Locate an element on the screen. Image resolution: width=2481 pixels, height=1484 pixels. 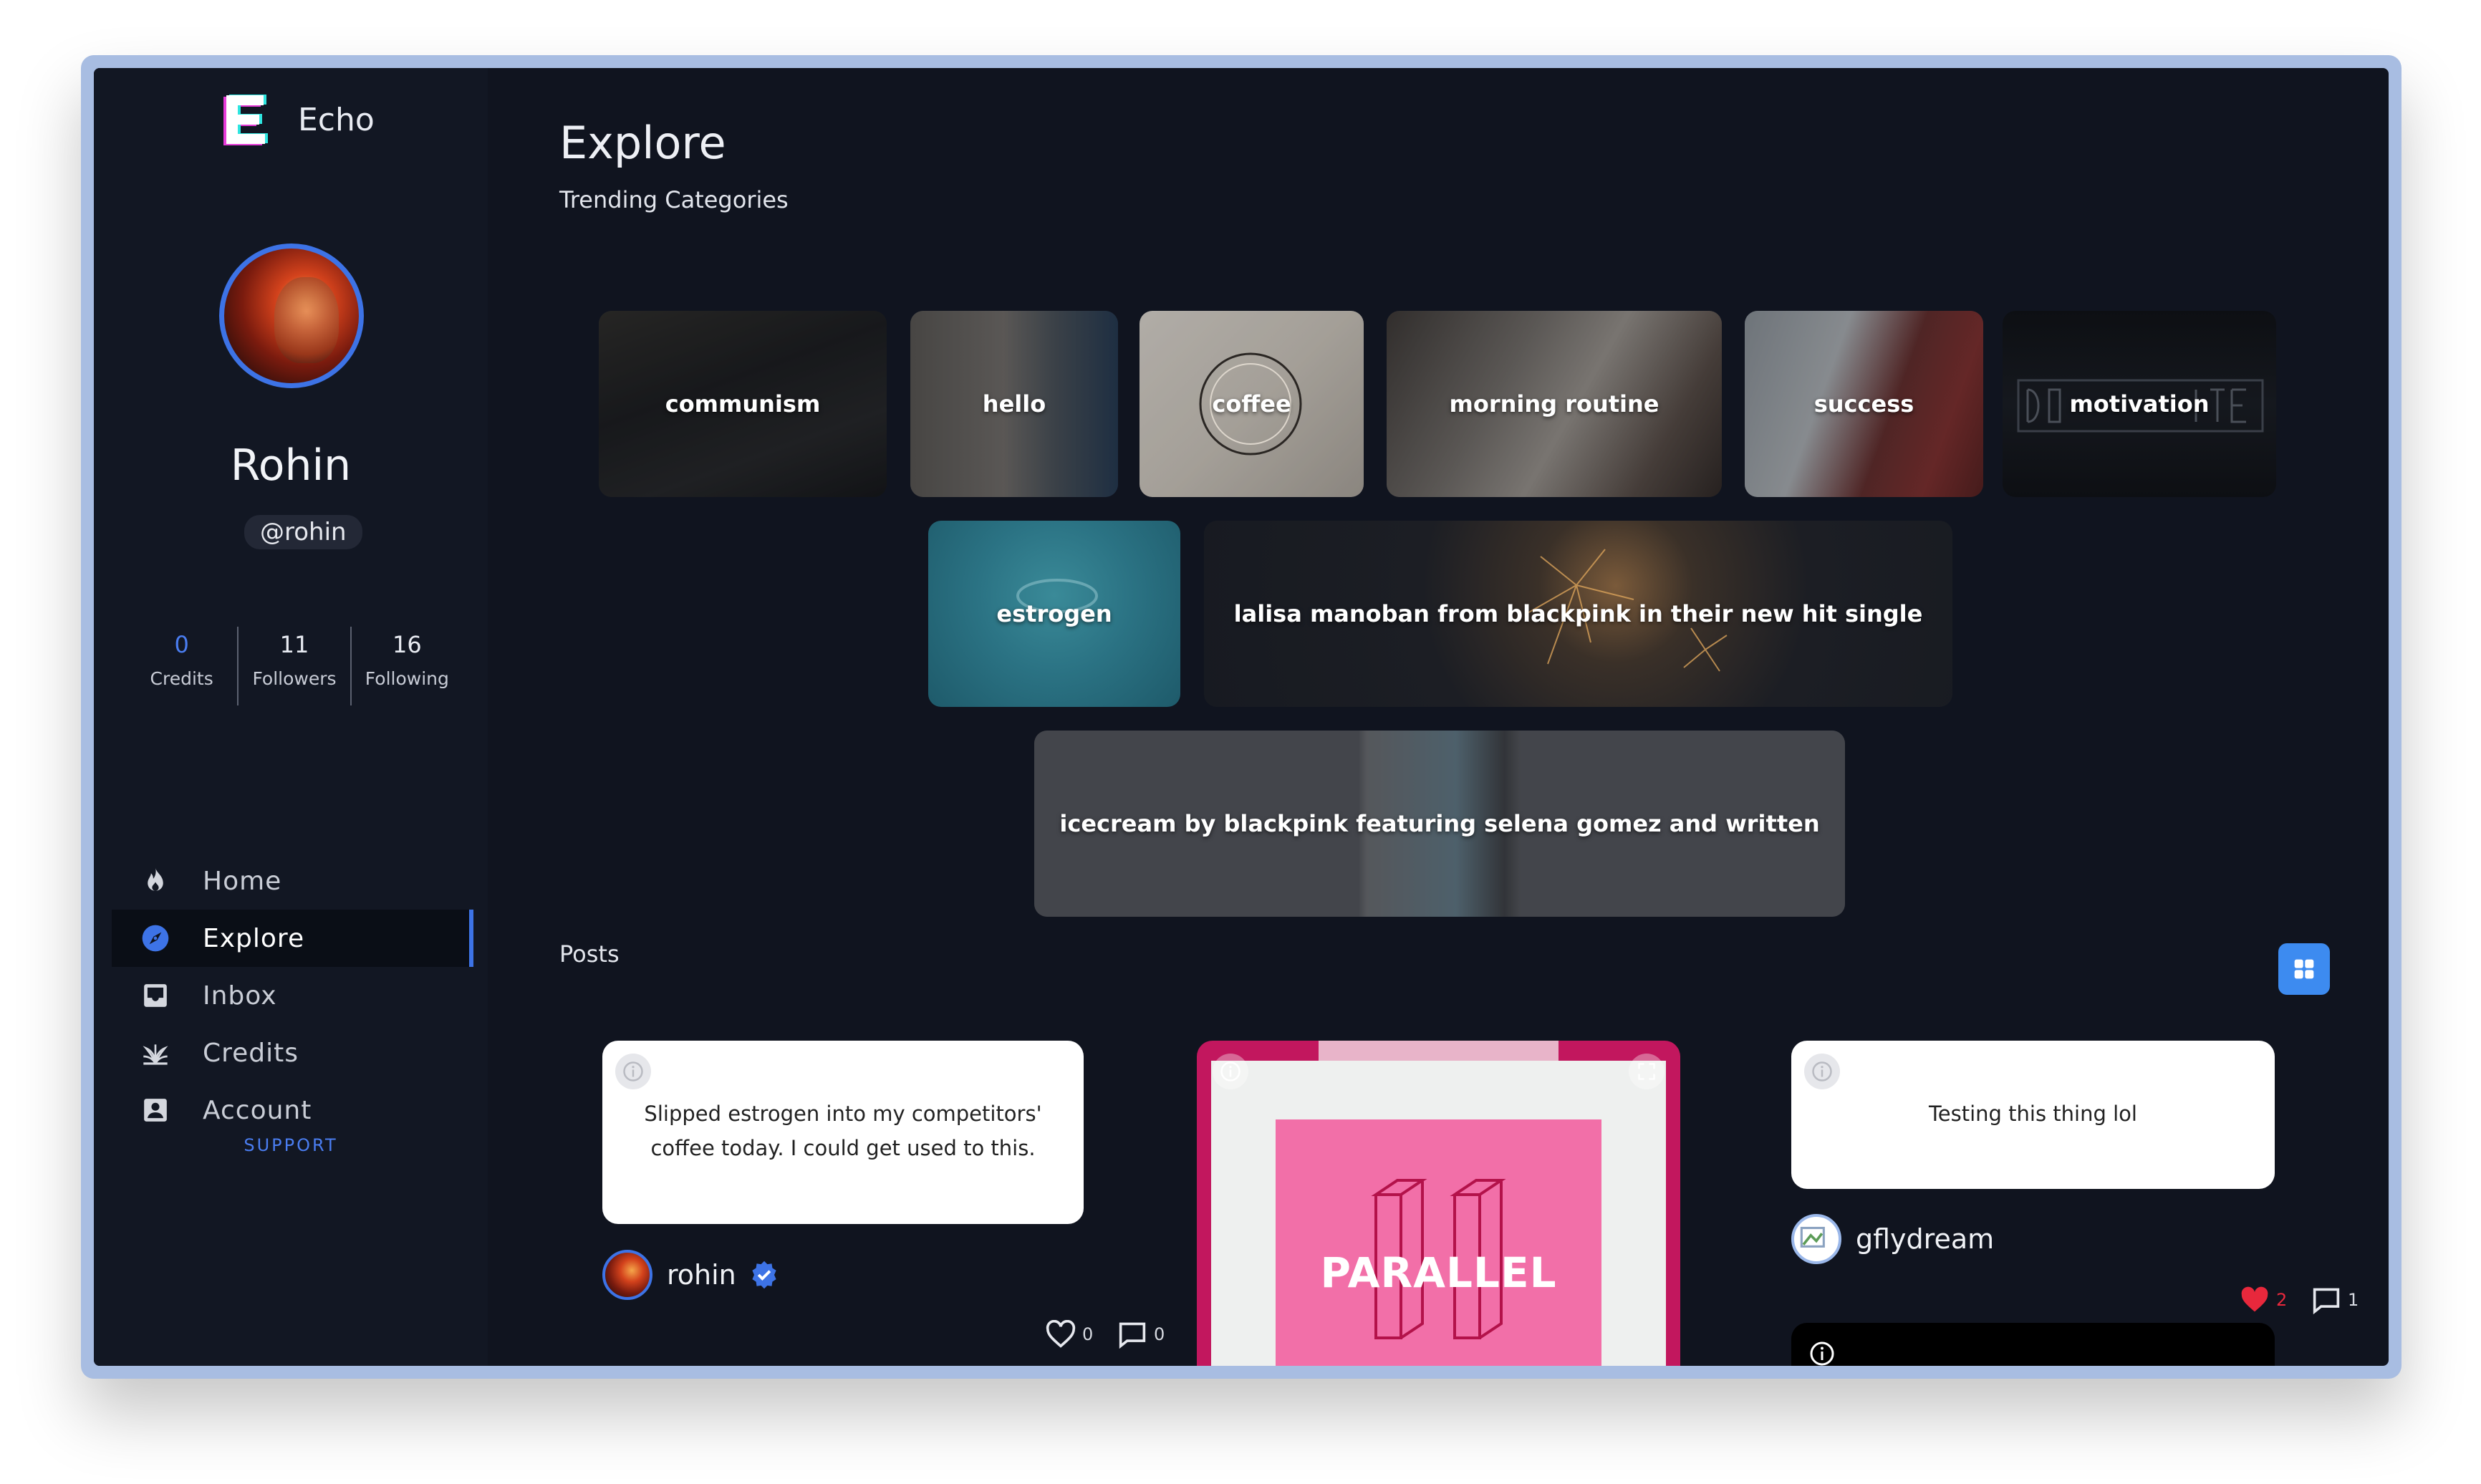
heart-icon is located at coordinates (1061, 1334).